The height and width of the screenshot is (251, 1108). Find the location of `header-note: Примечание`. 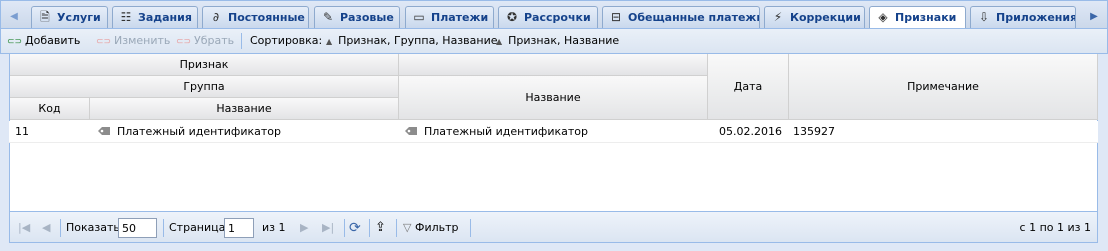

header-note: Примечание is located at coordinates (943, 87).